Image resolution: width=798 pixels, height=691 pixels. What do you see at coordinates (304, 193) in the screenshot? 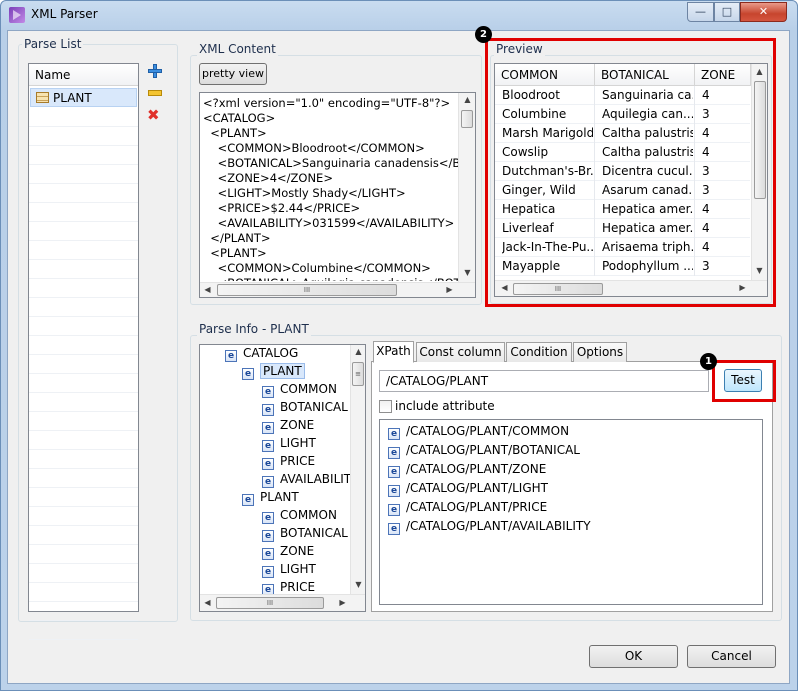
I see `xml-line: <LIGHT>Mostly Shady</LIGHT>` at bounding box center [304, 193].